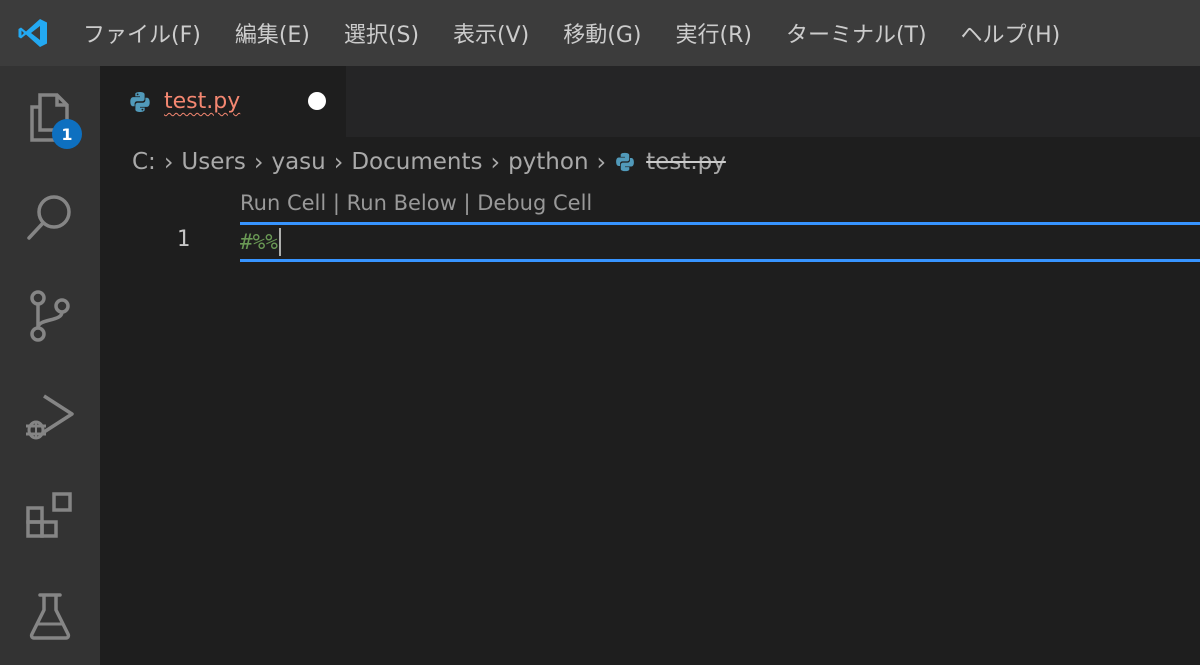 This screenshot has height=665, width=1200. I want to click on cell-border-top, so click(720, 223).